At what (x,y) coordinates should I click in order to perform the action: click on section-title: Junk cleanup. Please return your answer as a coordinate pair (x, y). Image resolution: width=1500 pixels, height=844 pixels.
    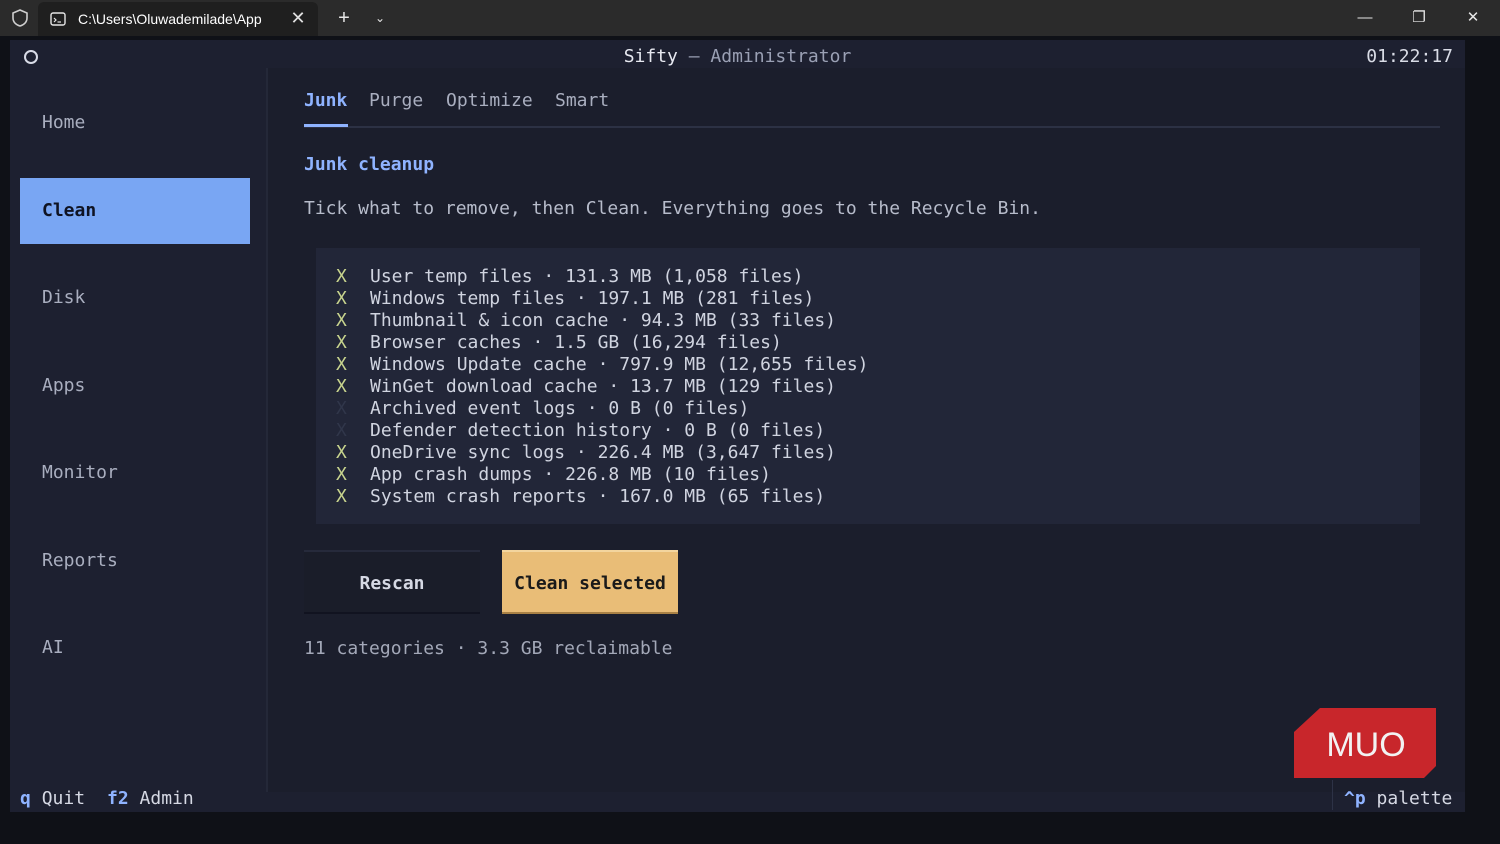
    Looking at the image, I should click on (369, 164).